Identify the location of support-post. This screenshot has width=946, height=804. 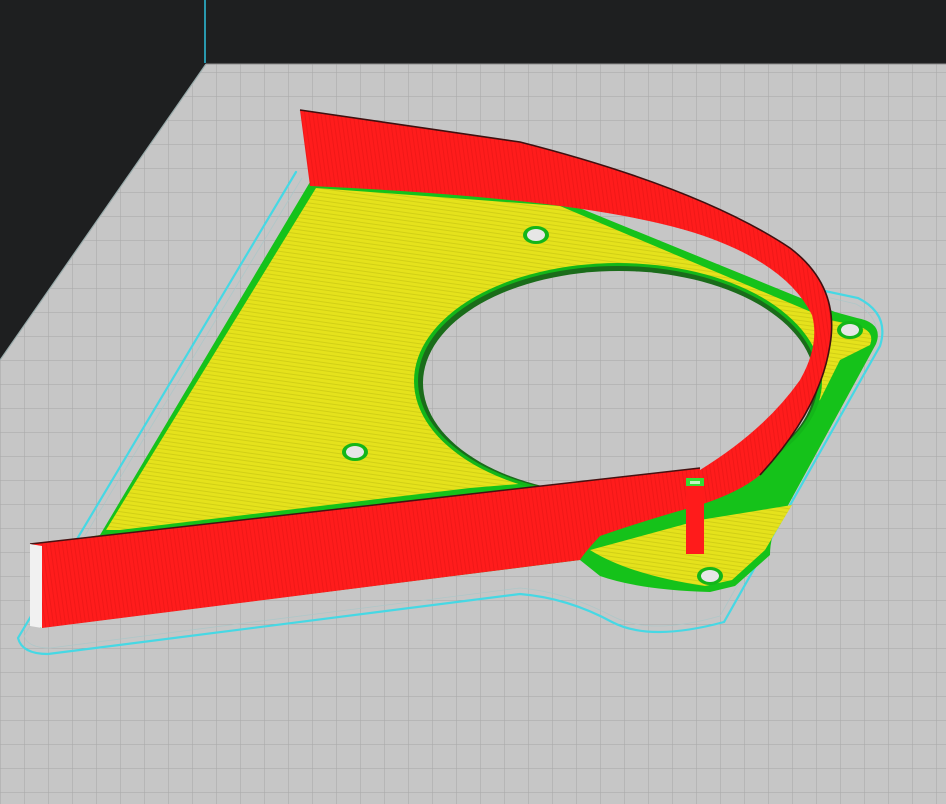
(695, 516).